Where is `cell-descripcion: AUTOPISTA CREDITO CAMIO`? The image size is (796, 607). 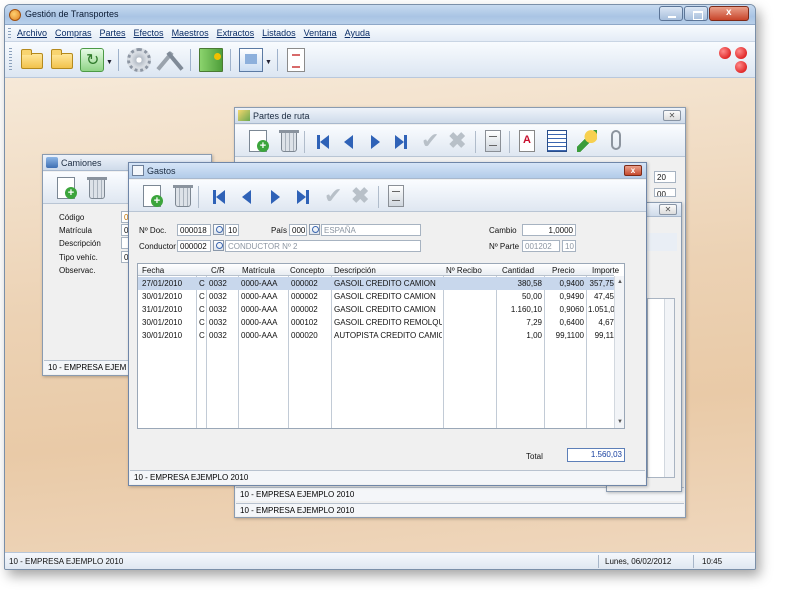
cell-descripcion: AUTOPISTA CREDITO CAMIO is located at coordinates (388, 335).